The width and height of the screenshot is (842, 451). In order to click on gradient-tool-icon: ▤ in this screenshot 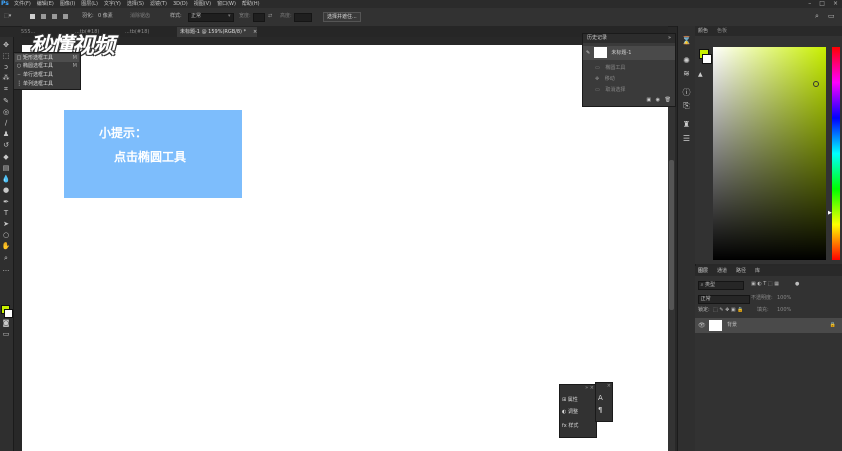, I will do `click(6, 168)`.